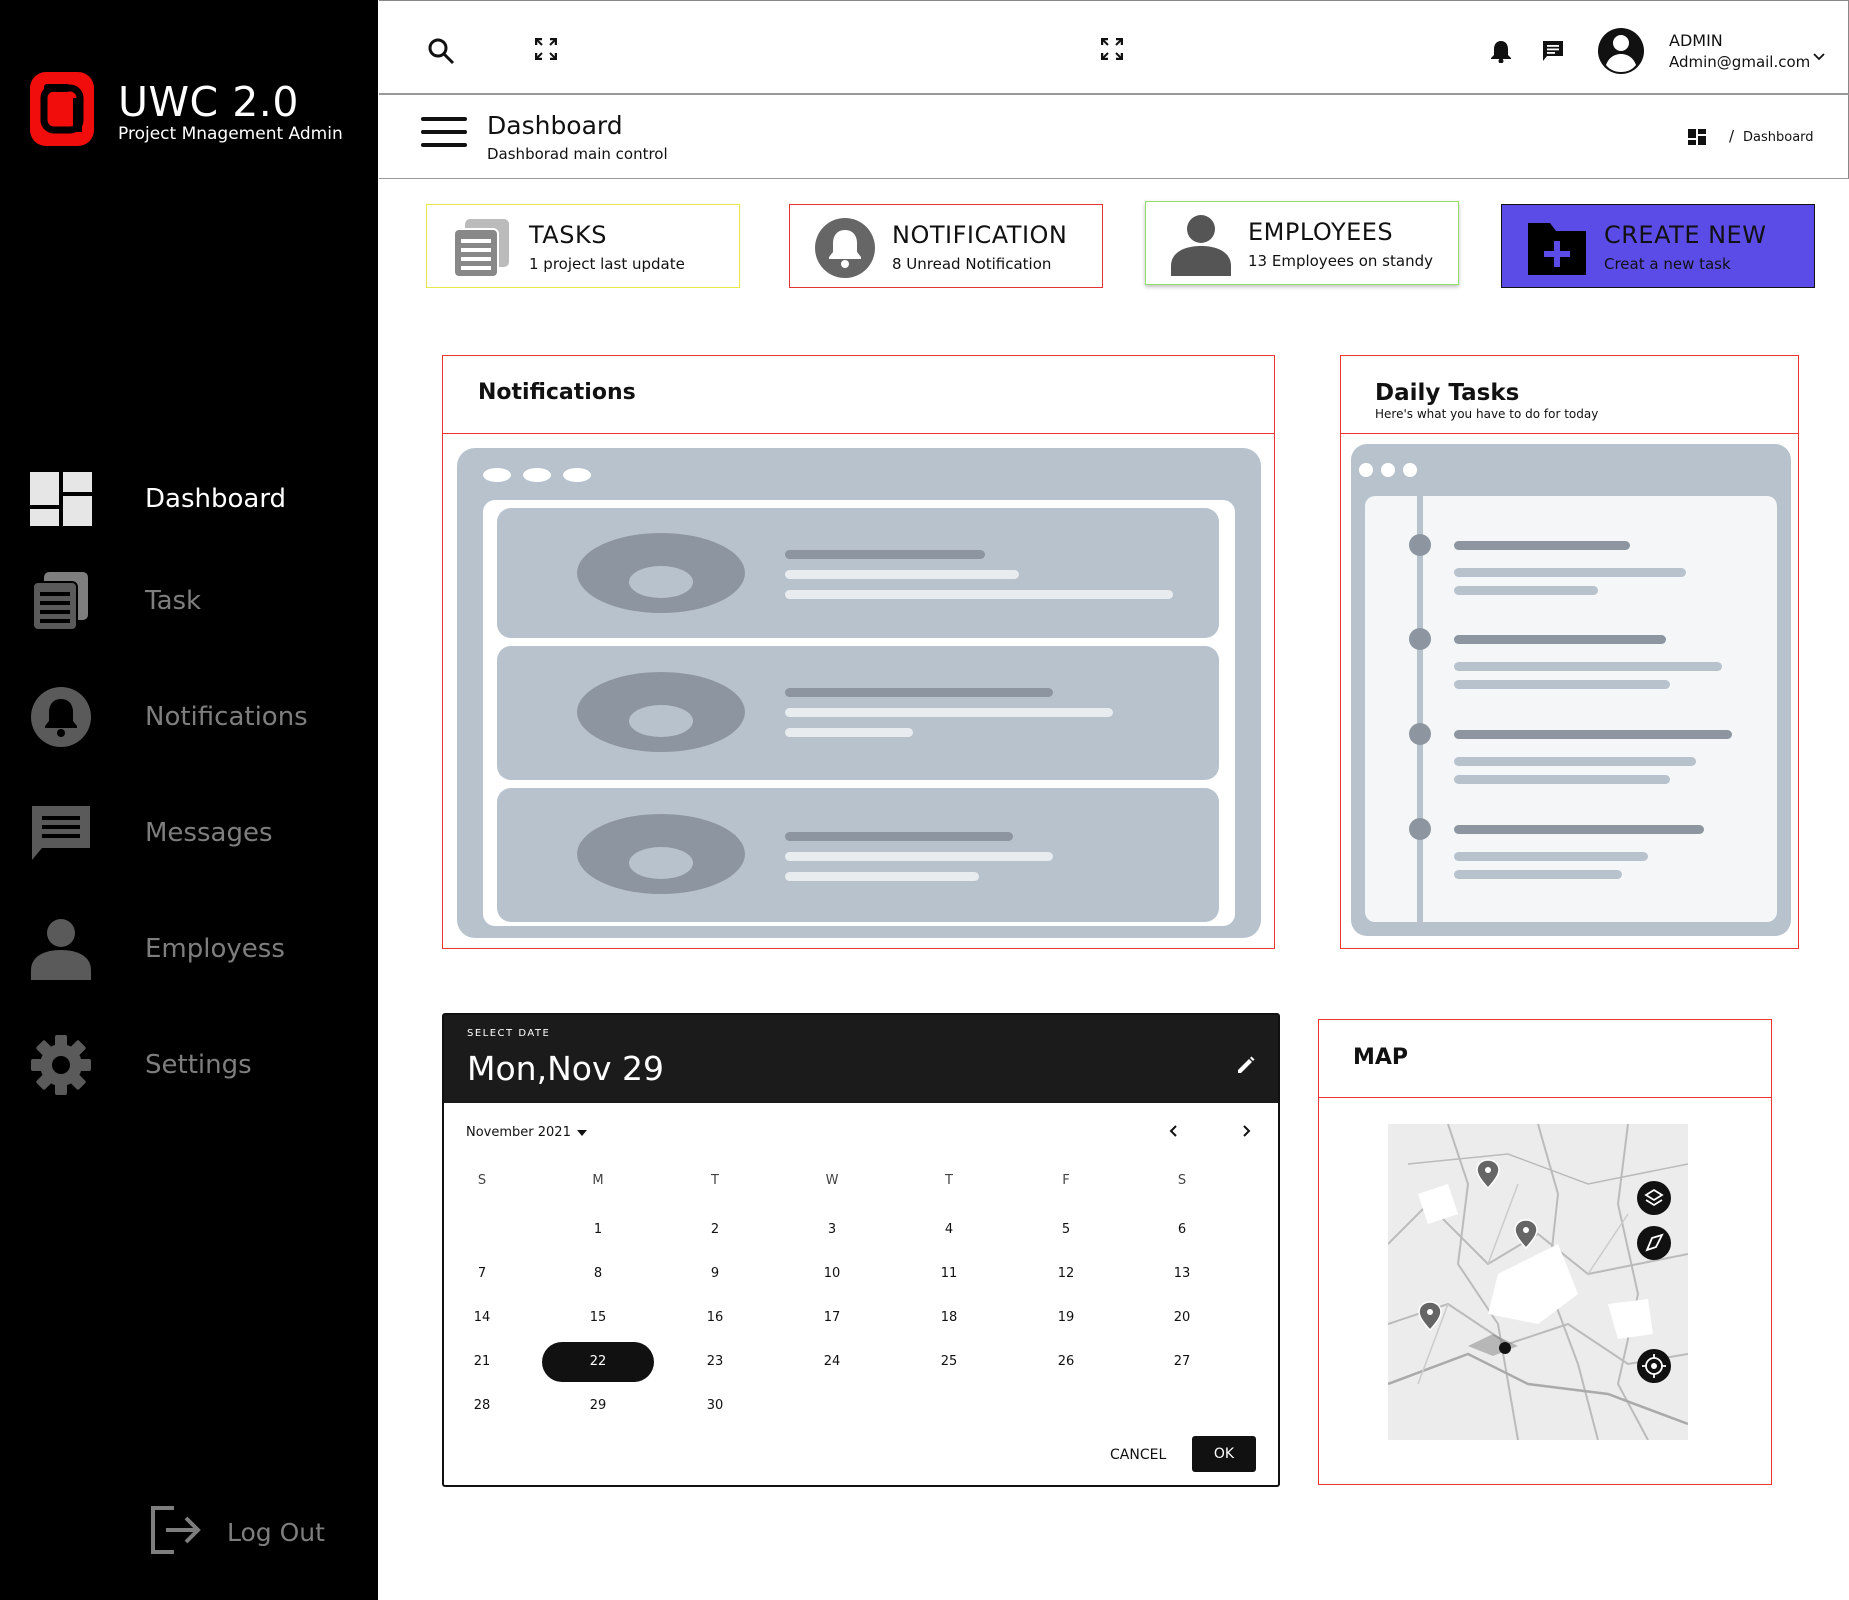 This screenshot has width=1849, height=1600. What do you see at coordinates (715, 1318) in the screenshot?
I see `calendar-day: 16` at bounding box center [715, 1318].